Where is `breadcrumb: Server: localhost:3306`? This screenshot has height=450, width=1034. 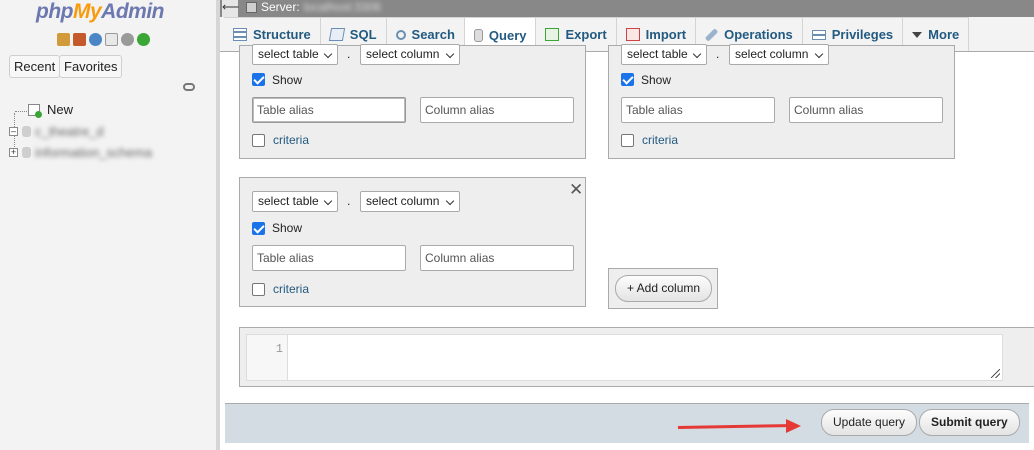 breadcrumb: Server: localhost:3306 is located at coordinates (313, 7).